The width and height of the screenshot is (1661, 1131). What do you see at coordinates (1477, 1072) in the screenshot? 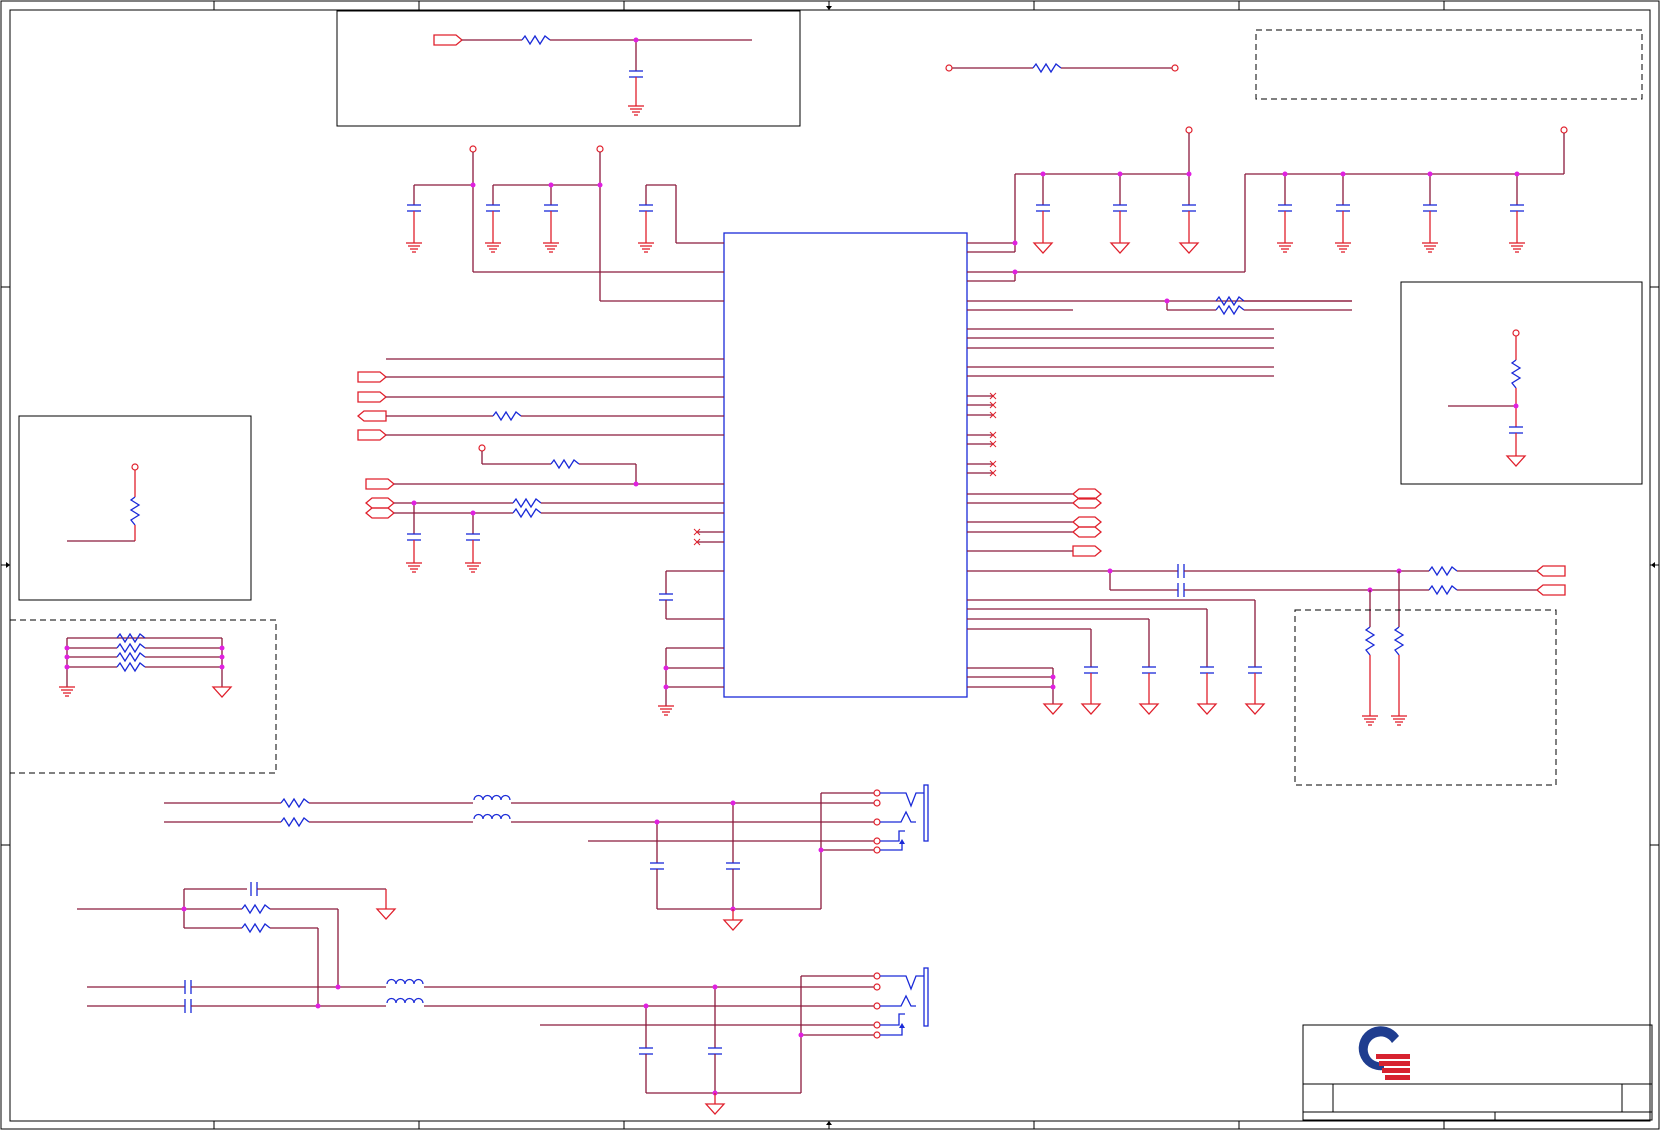
I see `title-block` at bounding box center [1477, 1072].